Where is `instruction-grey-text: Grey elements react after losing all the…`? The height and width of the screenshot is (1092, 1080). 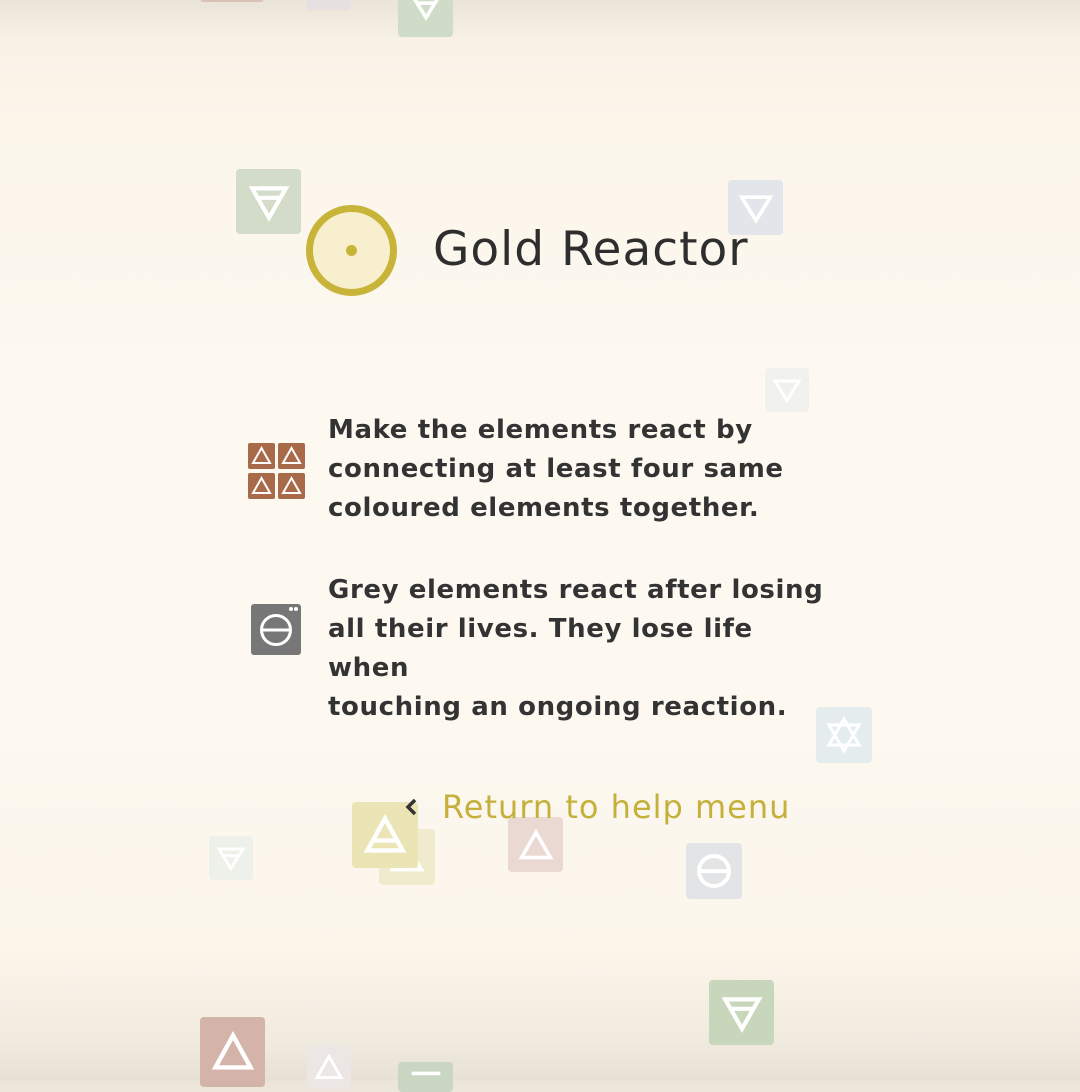
instruction-grey-text: Grey elements react after losing all the… is located at coordinates (578, 649).